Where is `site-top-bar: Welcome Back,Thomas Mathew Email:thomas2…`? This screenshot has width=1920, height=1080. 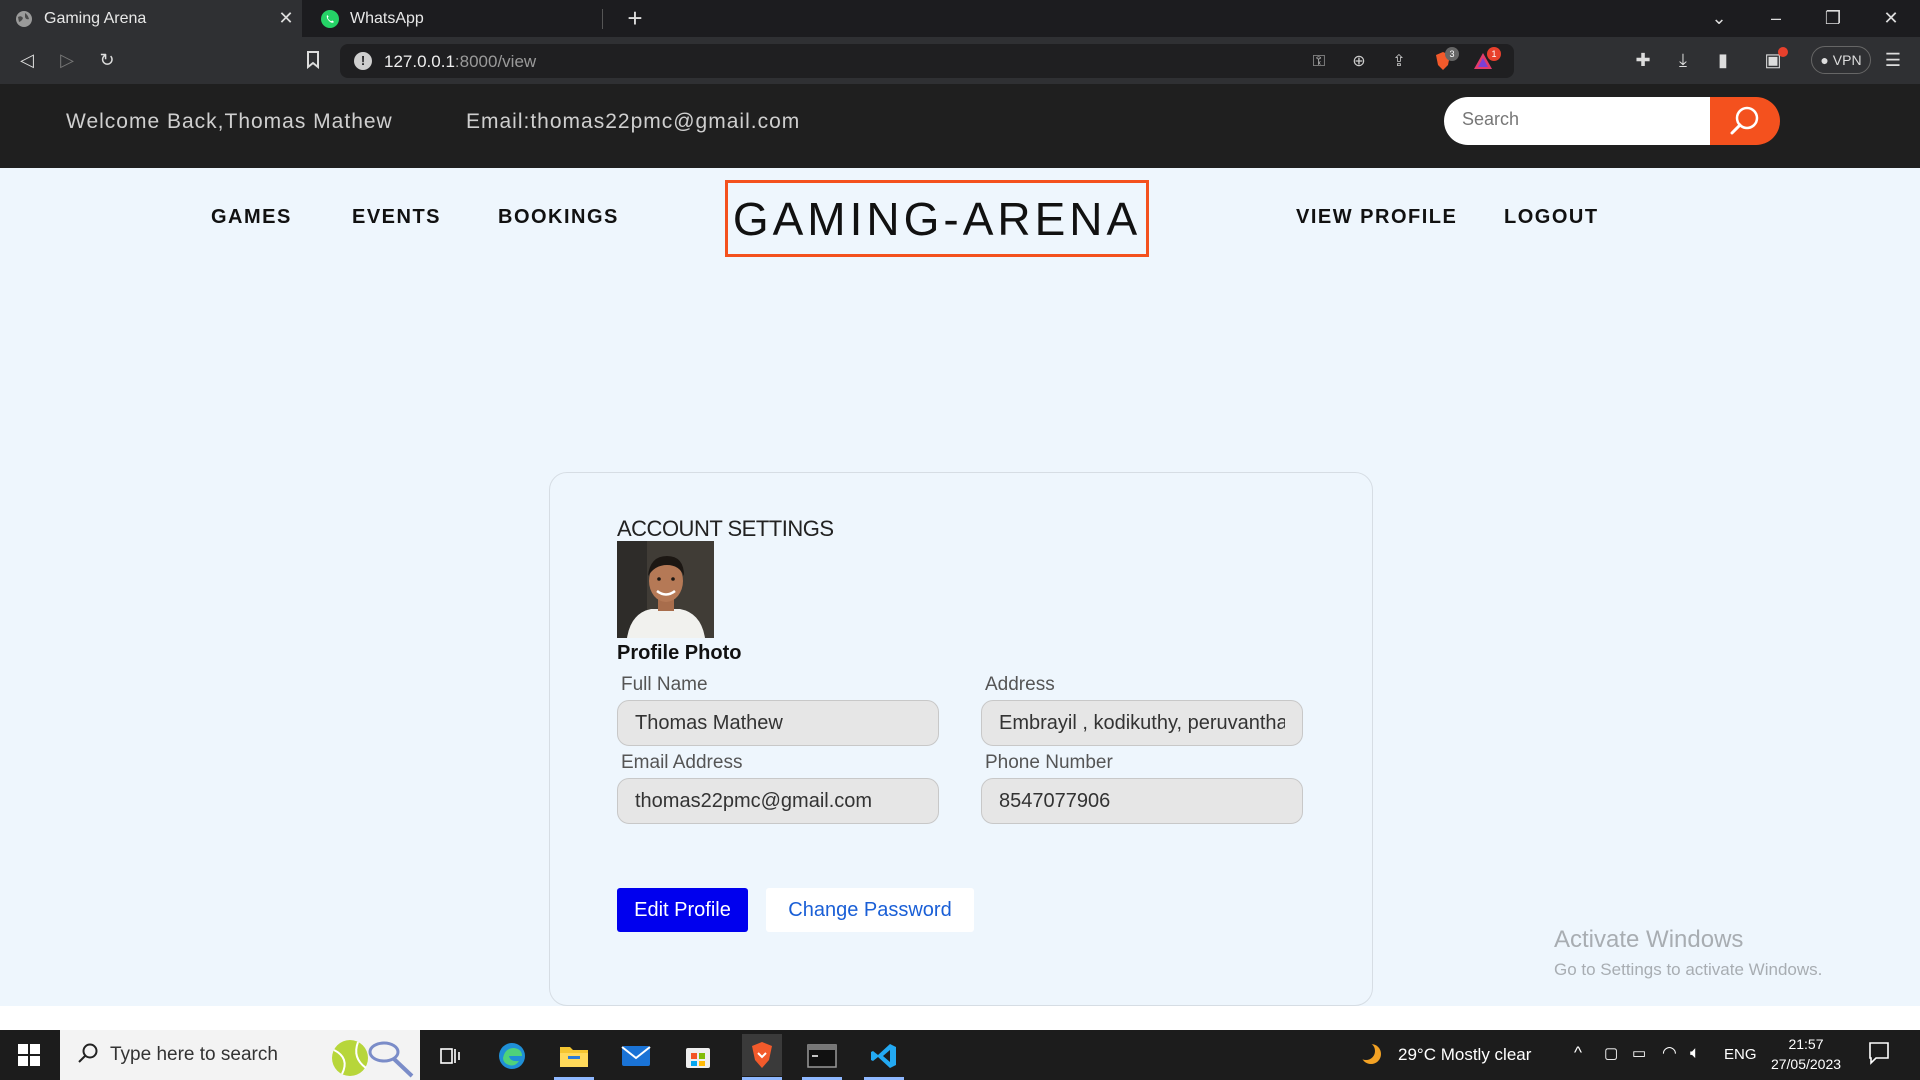 site-top-bar: Welcome Back,Thomas Mathew Email:thomas2… is located at coordinates (960, 126).